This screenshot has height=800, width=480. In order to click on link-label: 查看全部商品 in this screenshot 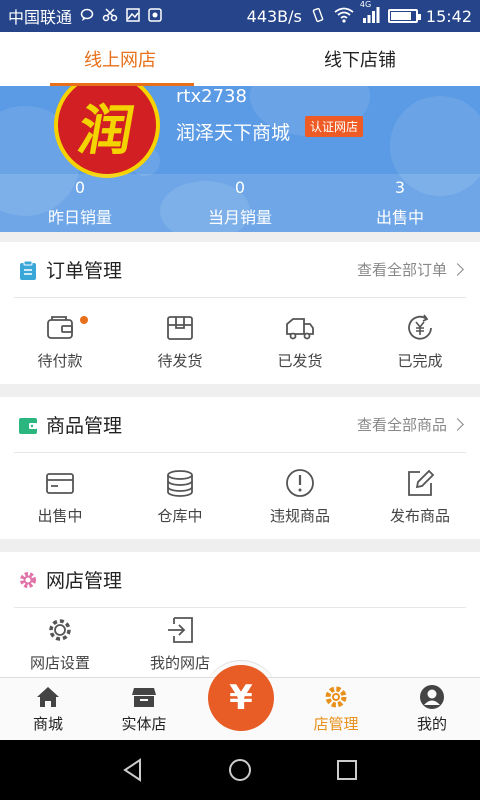, I will do `click(401, 425)`.